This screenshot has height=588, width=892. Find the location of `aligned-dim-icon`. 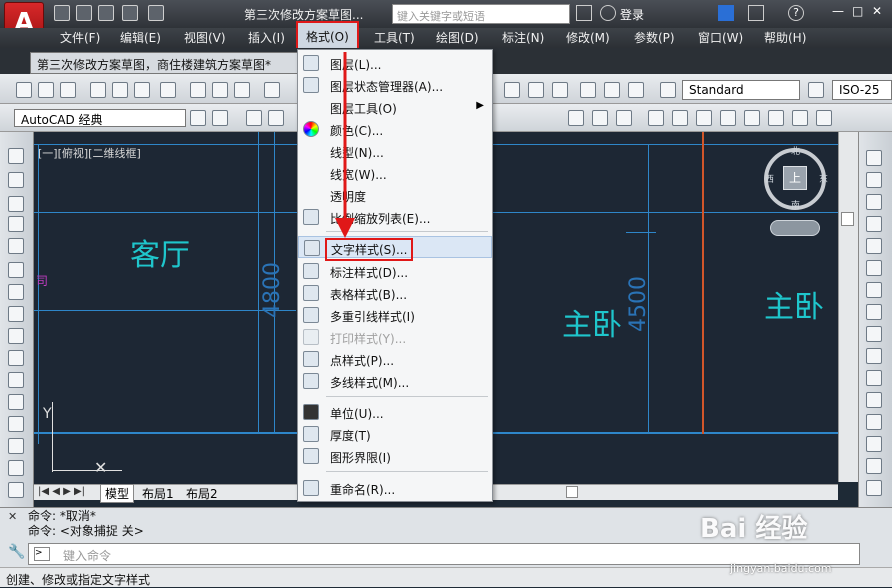

aligned-dim-icon is located at coordinates (680, 118).